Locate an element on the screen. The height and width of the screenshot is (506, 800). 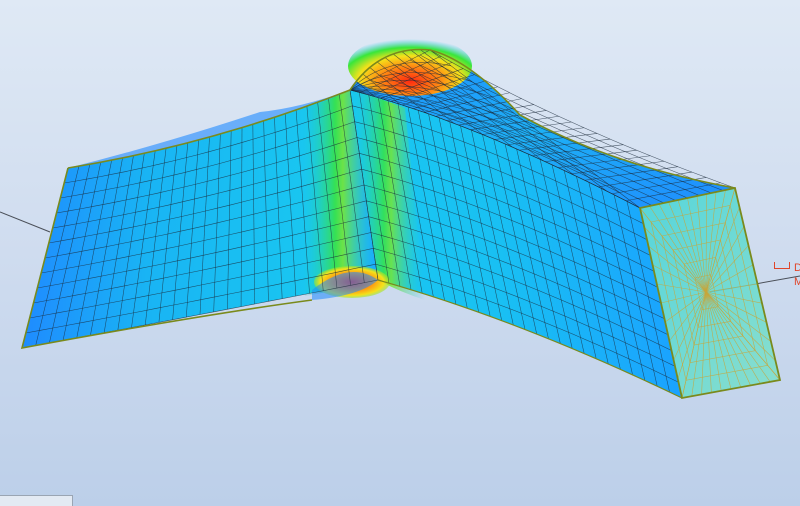
axis-line-left is located at coordinates (25, 222).